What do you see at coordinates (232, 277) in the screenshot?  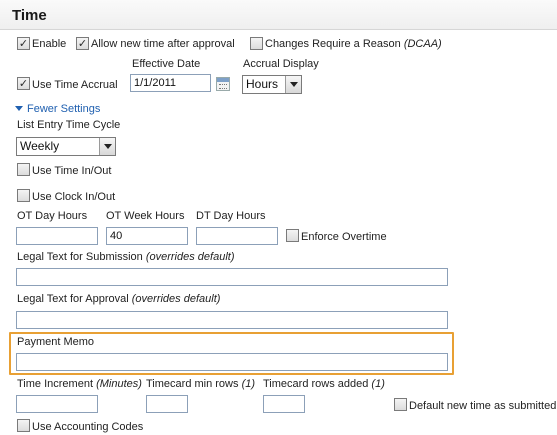 I see `legal-submission-input` at bounding box center [232, 277].